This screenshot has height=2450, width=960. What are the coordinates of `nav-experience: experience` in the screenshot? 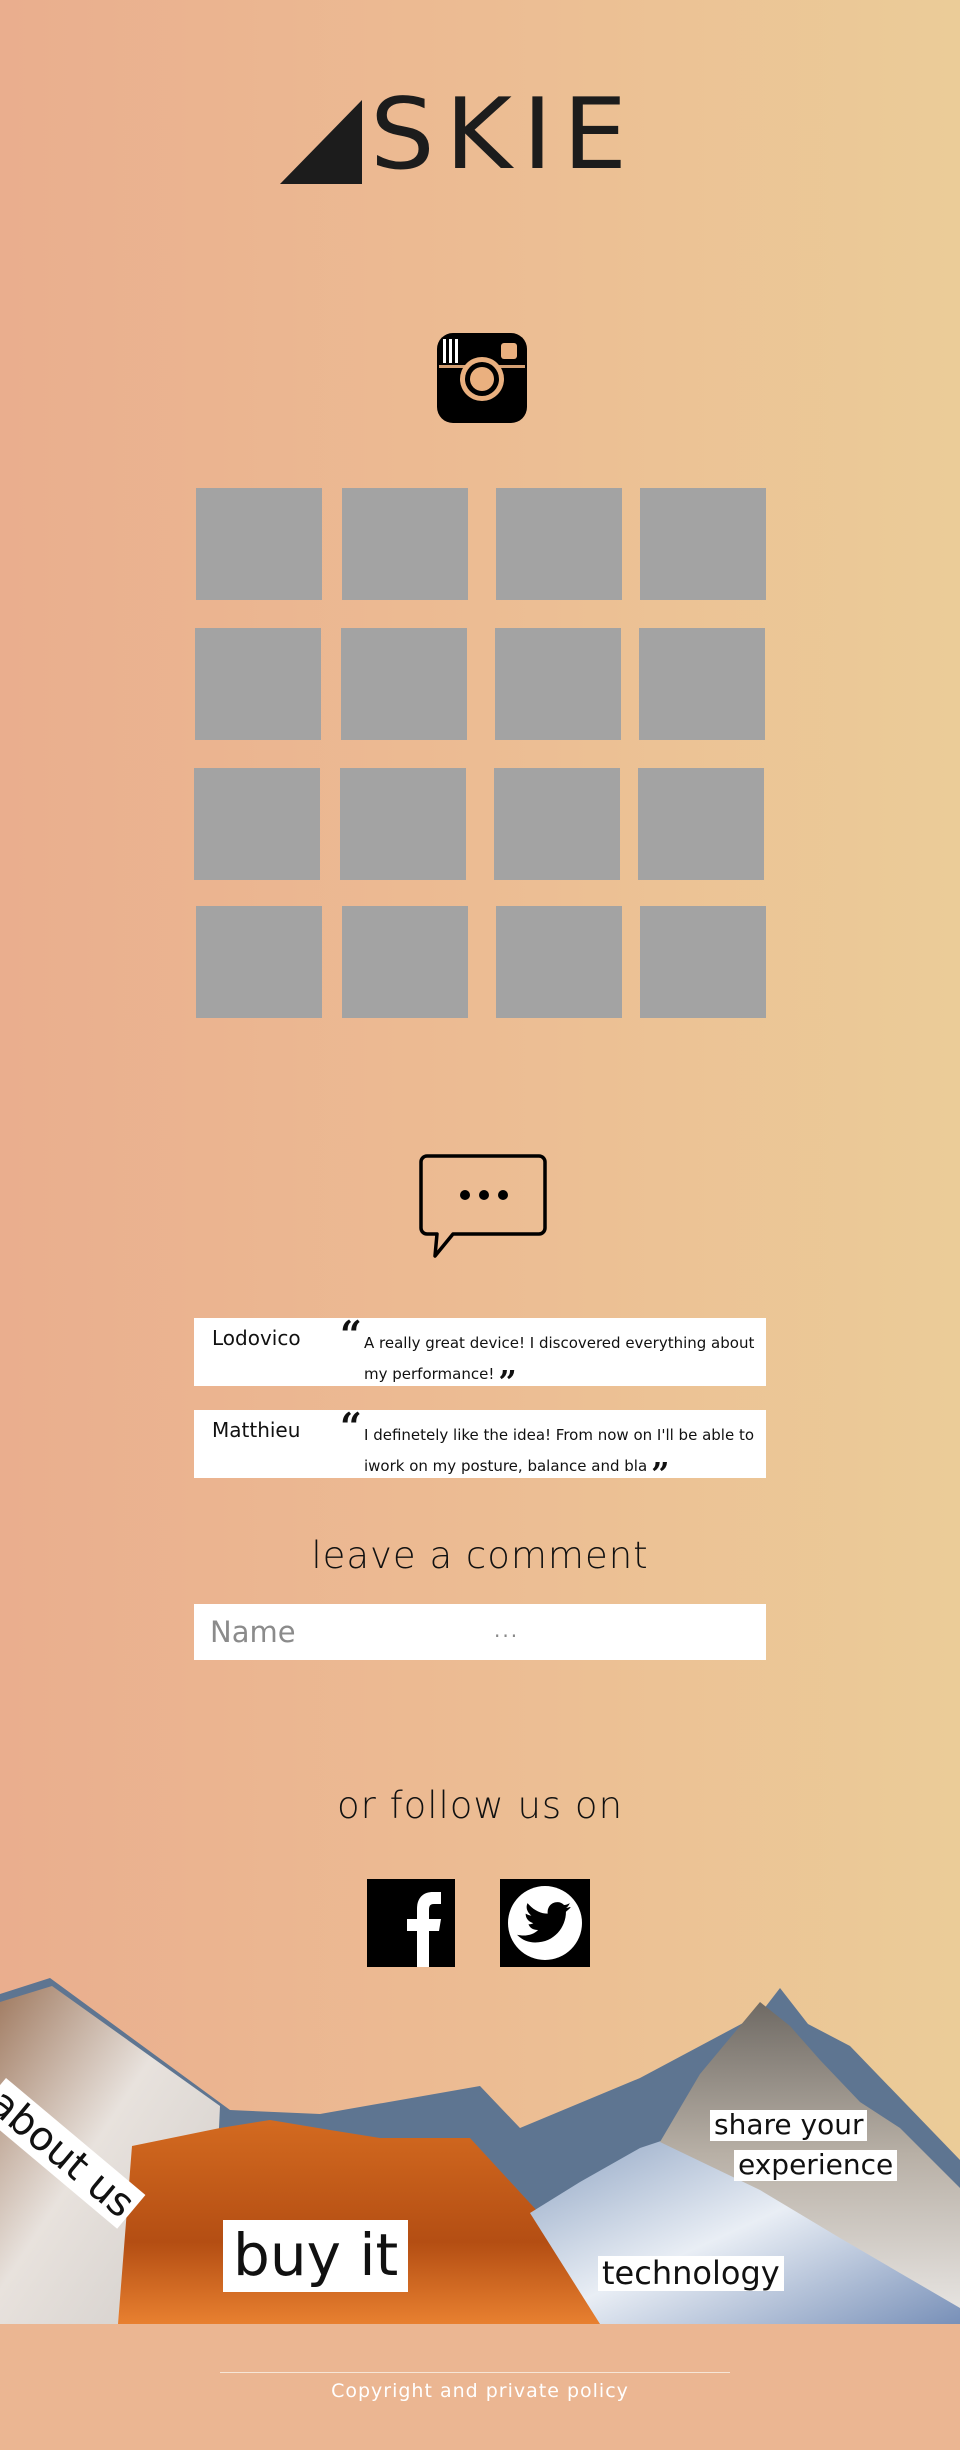 It's located at (816, 2165).